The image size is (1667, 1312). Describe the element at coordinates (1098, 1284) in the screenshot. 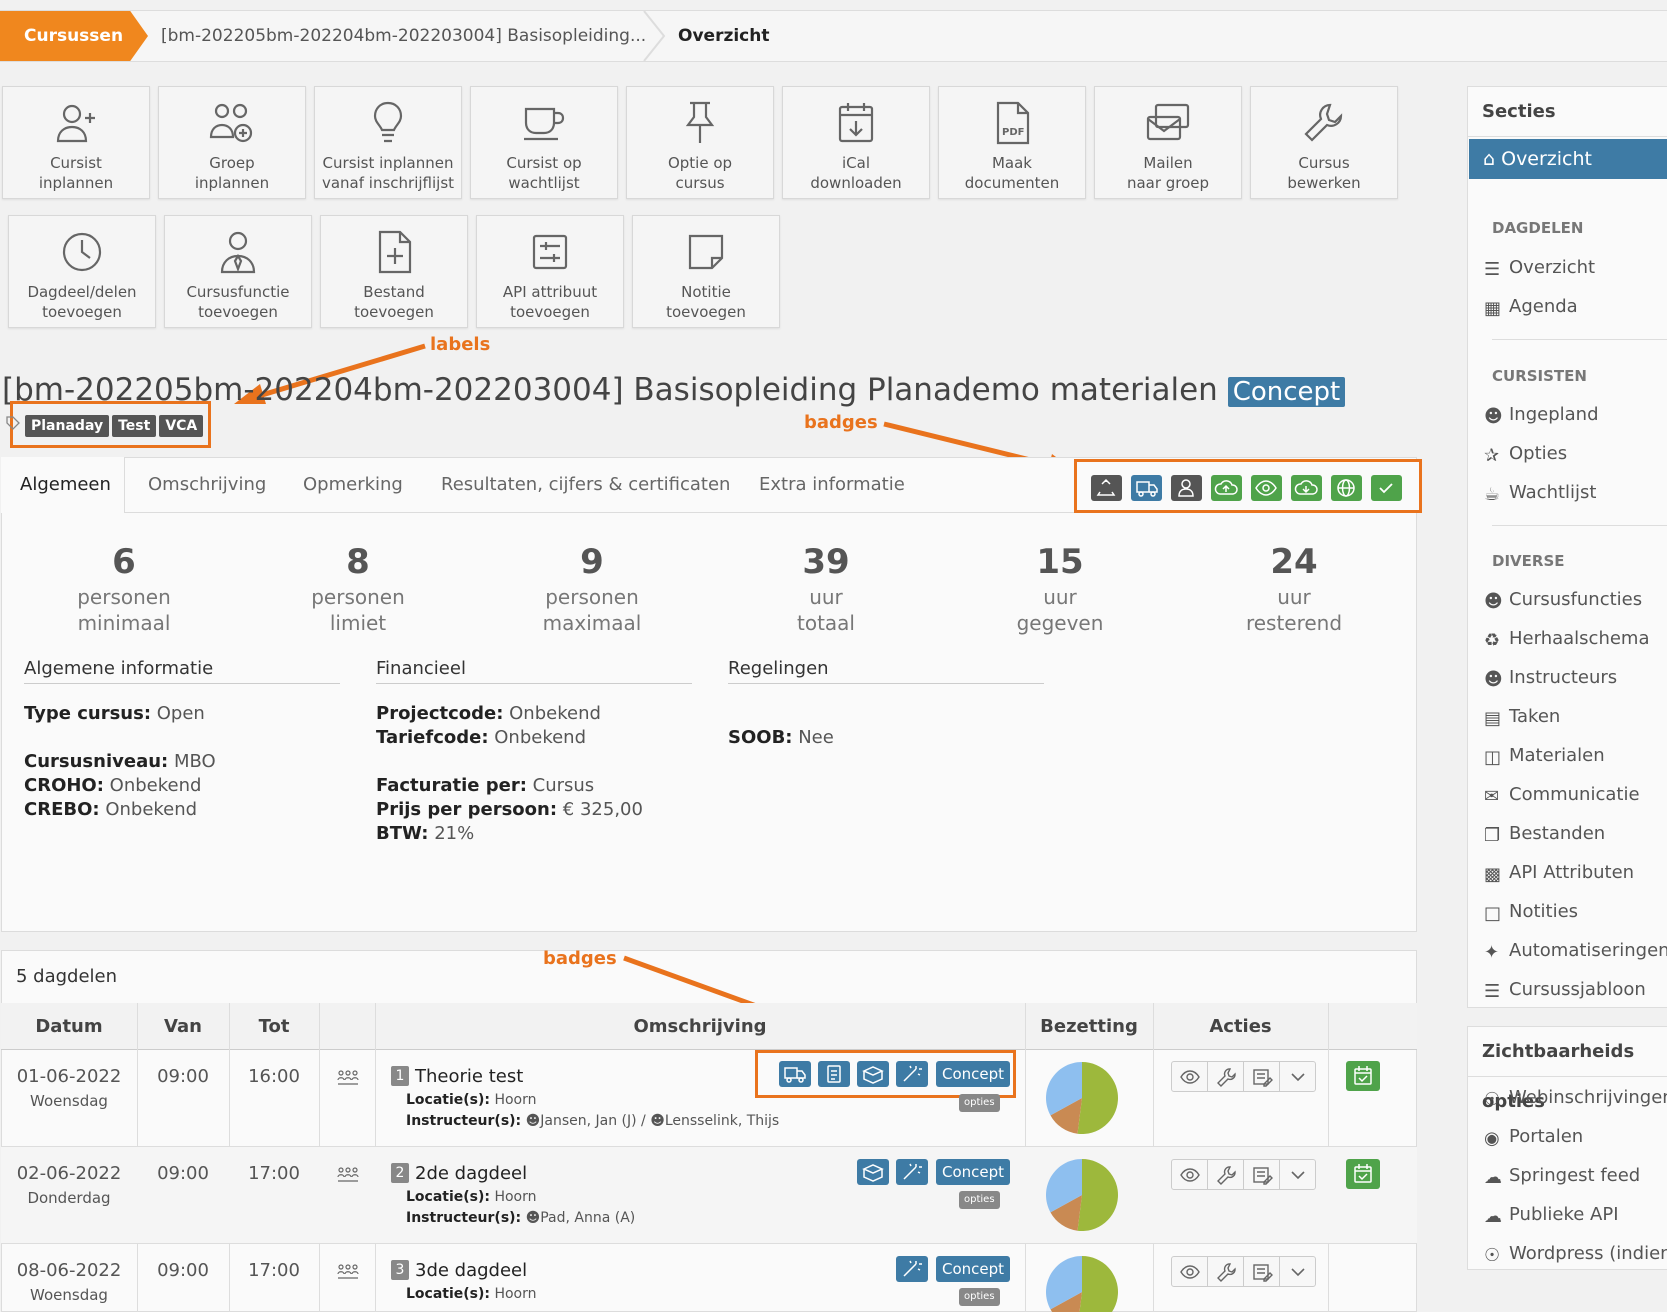

I see `pie-slice-occupied` at that location.